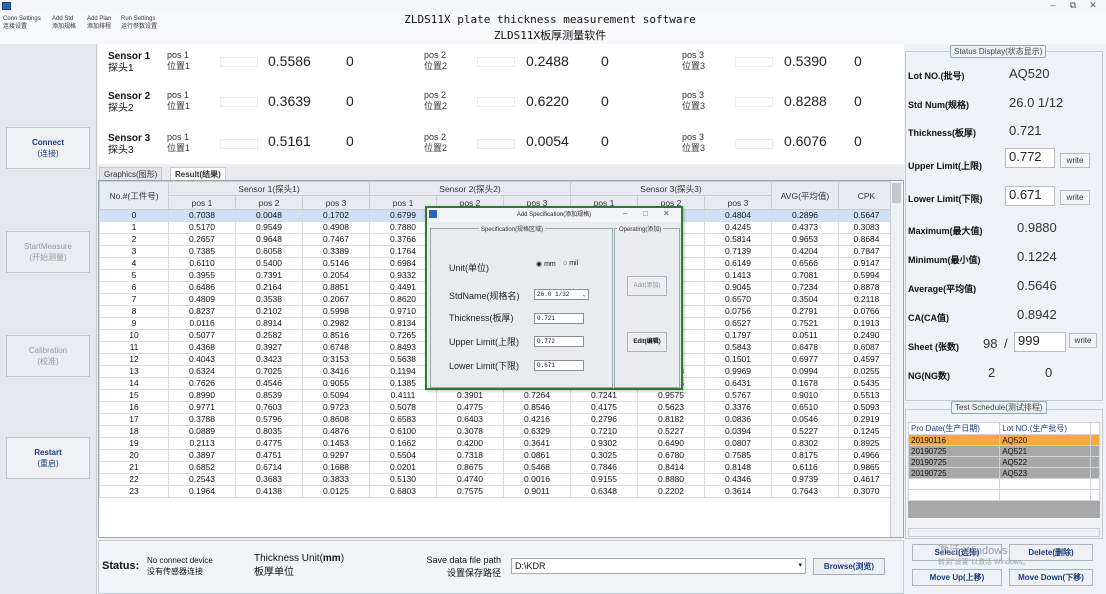 Image resolution: width=1106 pixels, height=594 pixels. What do you see at coordinates (460, 567) in the screenshot?
I see `save-path-label: Save data file path 设置保存路径` at bounding box center [460, 567].